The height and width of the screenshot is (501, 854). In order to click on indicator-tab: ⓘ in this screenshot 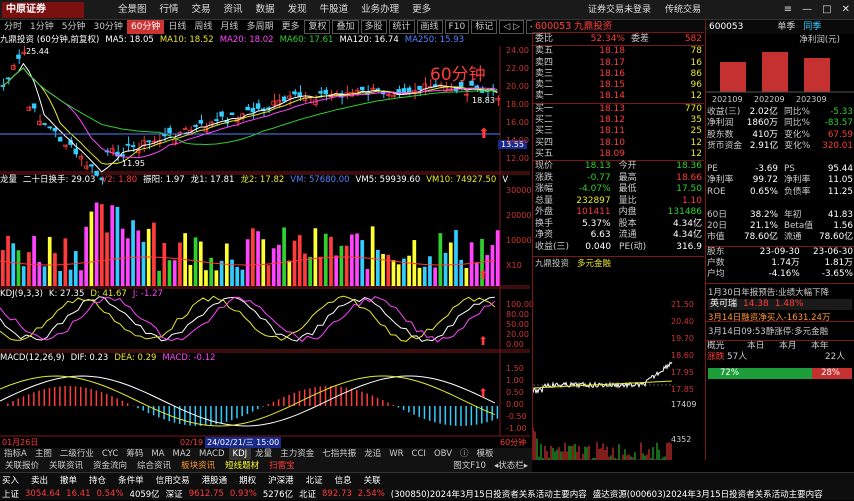, I will do `click(464, 454)`.